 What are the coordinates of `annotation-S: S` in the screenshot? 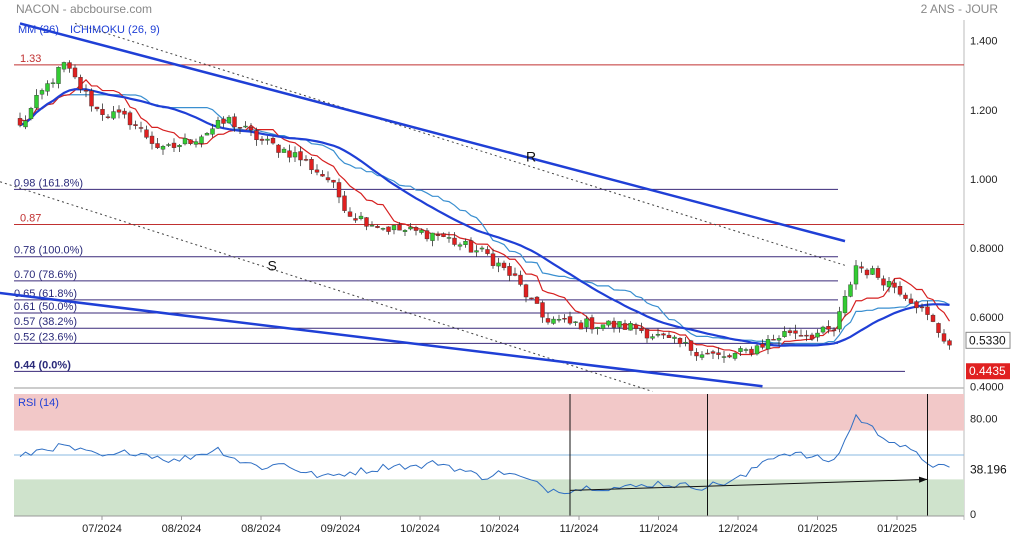 It's located at (272, 266).